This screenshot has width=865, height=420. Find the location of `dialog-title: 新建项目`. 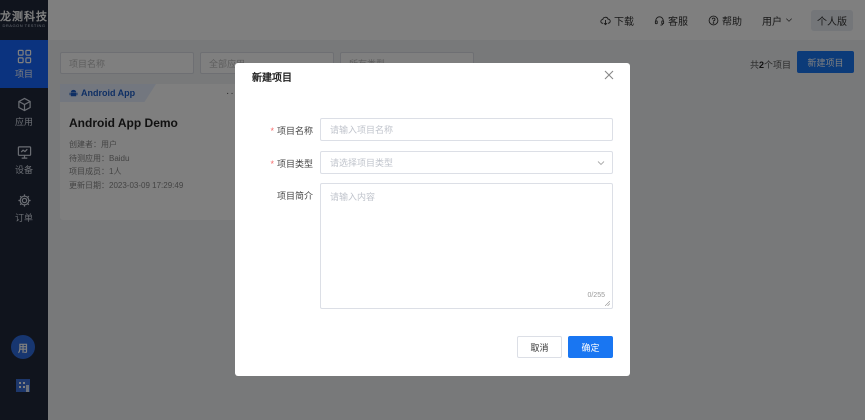

dialog-title: 新建项目 is located at coordinates (272, 78).